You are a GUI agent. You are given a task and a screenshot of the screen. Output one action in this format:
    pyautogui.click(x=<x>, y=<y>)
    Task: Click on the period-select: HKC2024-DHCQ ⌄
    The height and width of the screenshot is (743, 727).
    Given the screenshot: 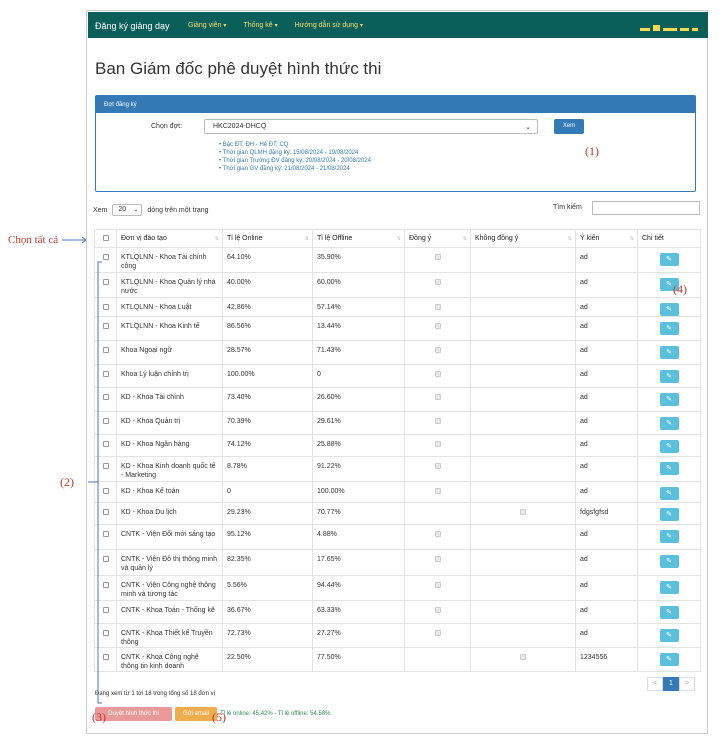 What is the action you would take?
    pyautogui.click(x=371, y=126)
    